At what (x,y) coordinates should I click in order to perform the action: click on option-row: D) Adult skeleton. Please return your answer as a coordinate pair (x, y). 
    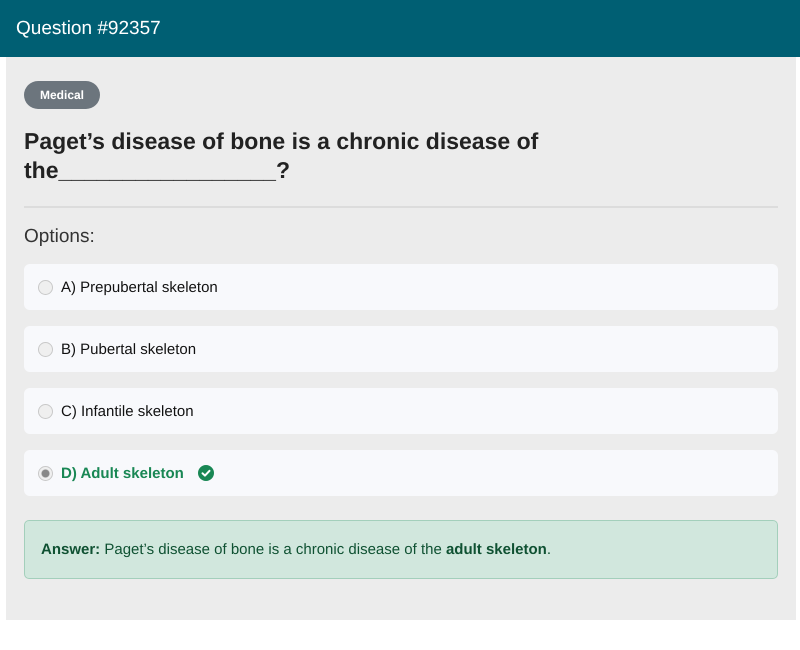
    Looking at the image, I should click on (401, 473).